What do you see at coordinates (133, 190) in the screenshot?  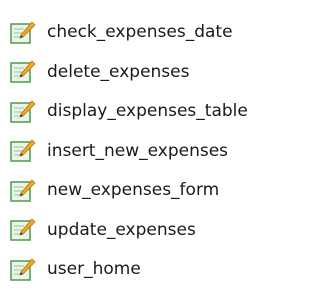 I see `file-name: new_expenses_form` at bounding box center [133, 190].